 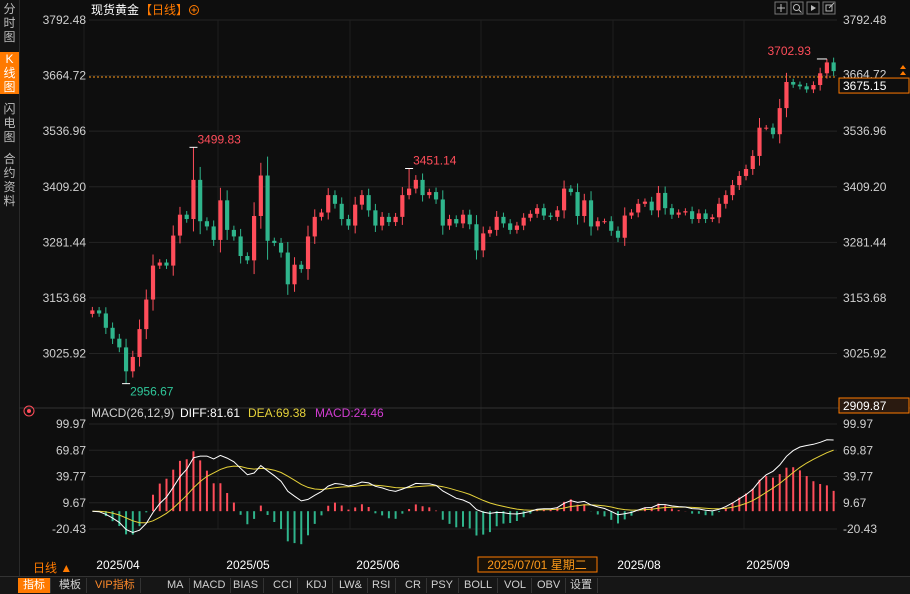 I want to click on indicator-tab-0: 指标, so click(x=34, y=585).